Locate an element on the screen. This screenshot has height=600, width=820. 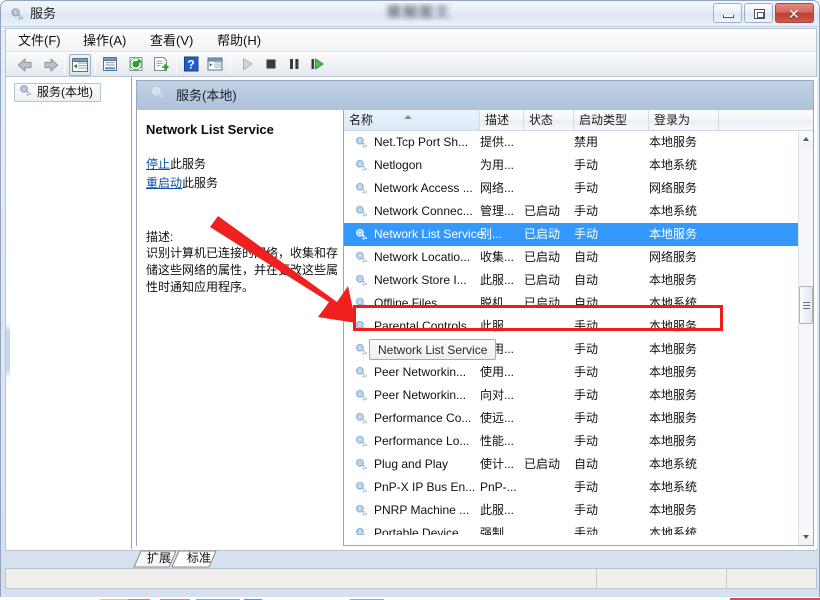
help-icon: ? is located at coordinates (192, 65).